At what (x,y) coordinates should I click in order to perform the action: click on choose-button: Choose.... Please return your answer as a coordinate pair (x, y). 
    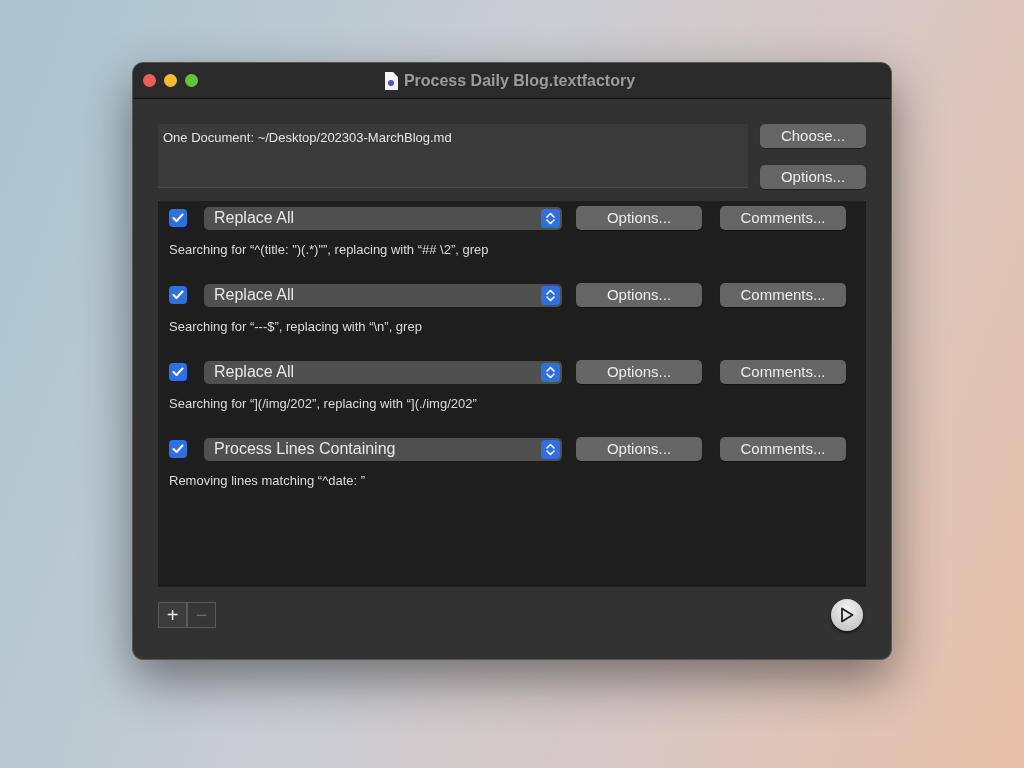
    Looking at the image, I should click on (813, 136).